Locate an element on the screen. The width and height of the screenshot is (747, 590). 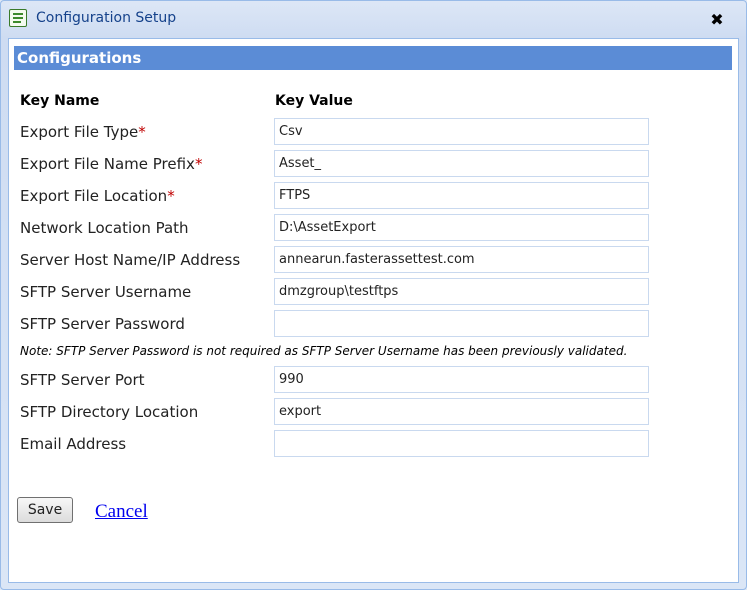
email-address-field is located at coordinates (461, 443).